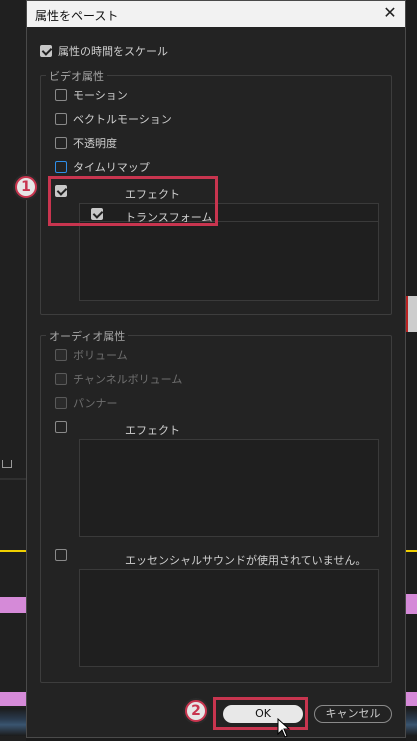  What do you see at coordinates (216, 14) in the screenshot?
I see `dialog-titlebar: 属性をペースト ✕` at bounding box center [216, 14].